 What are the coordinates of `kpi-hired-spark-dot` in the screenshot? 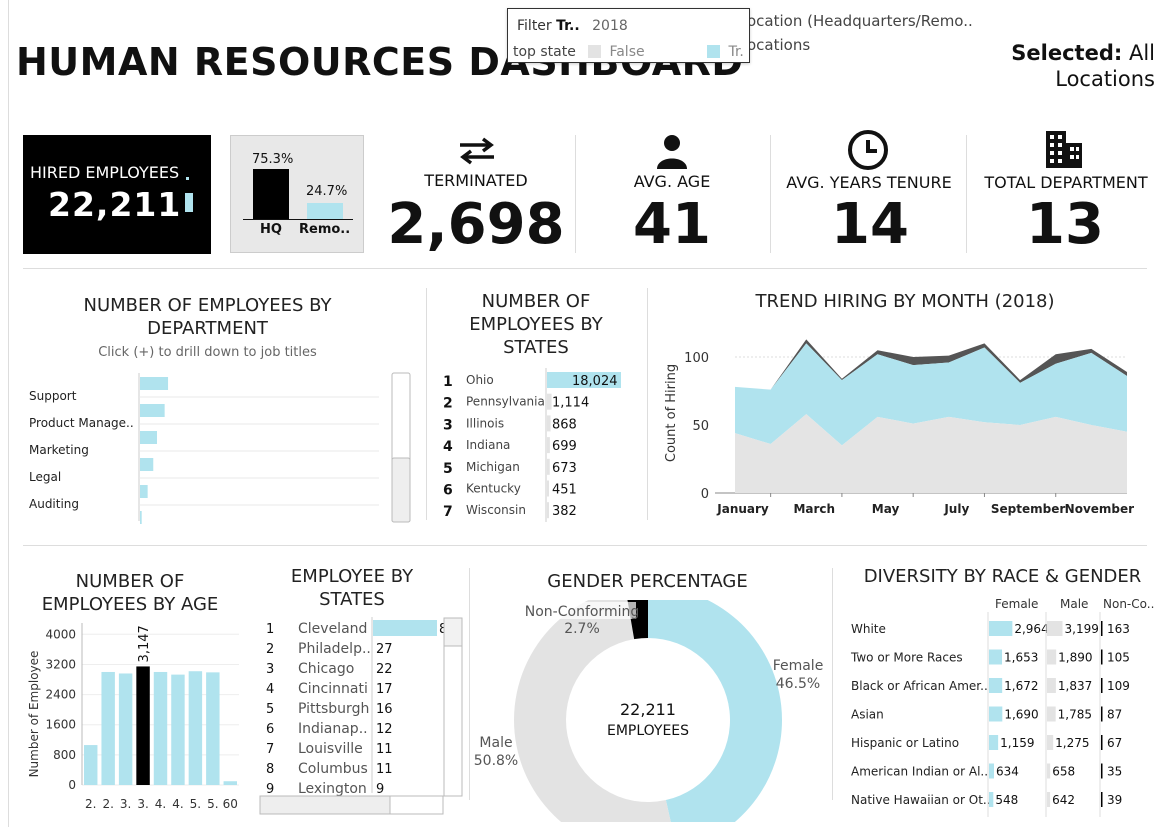 It's located at (187, 178).